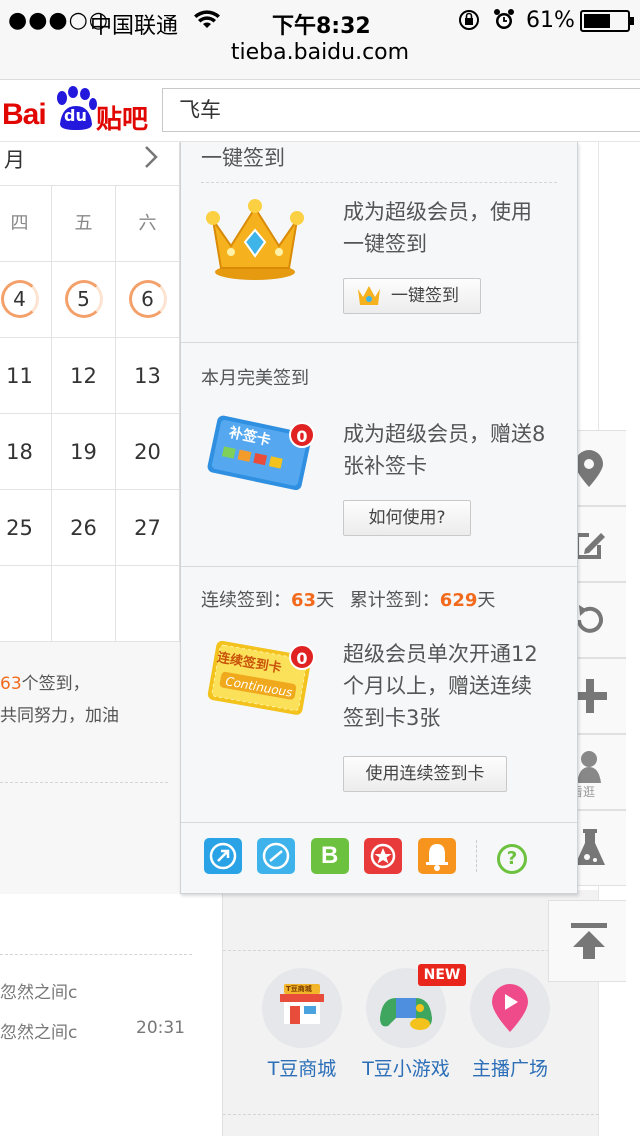  I want to click on calendar-day: 19, so click(84, 452).